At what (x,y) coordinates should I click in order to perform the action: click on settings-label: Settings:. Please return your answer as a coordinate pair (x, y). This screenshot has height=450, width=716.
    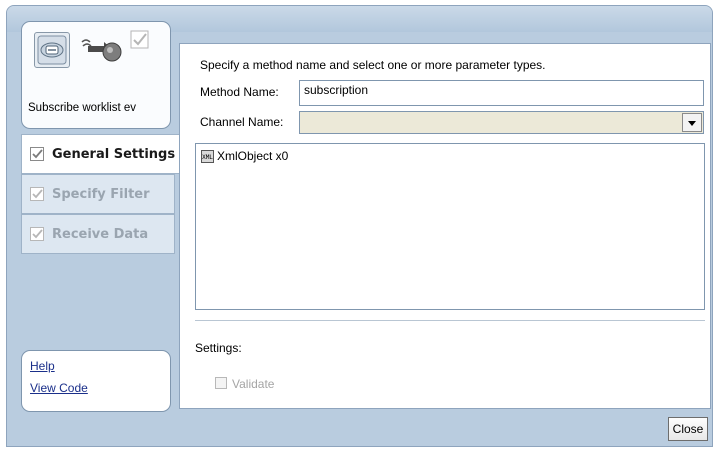
    Looking at the image, I should click on (218, 348).